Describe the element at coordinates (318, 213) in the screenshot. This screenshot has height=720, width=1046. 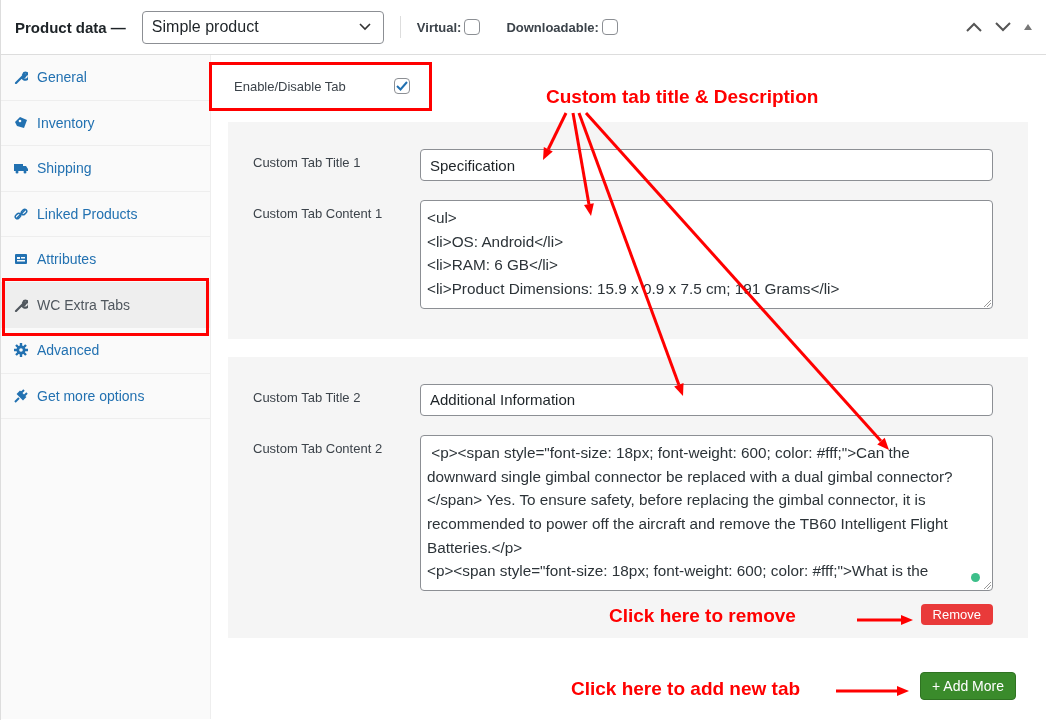
I see `field-label: Custom Tab Content 1` at that location.